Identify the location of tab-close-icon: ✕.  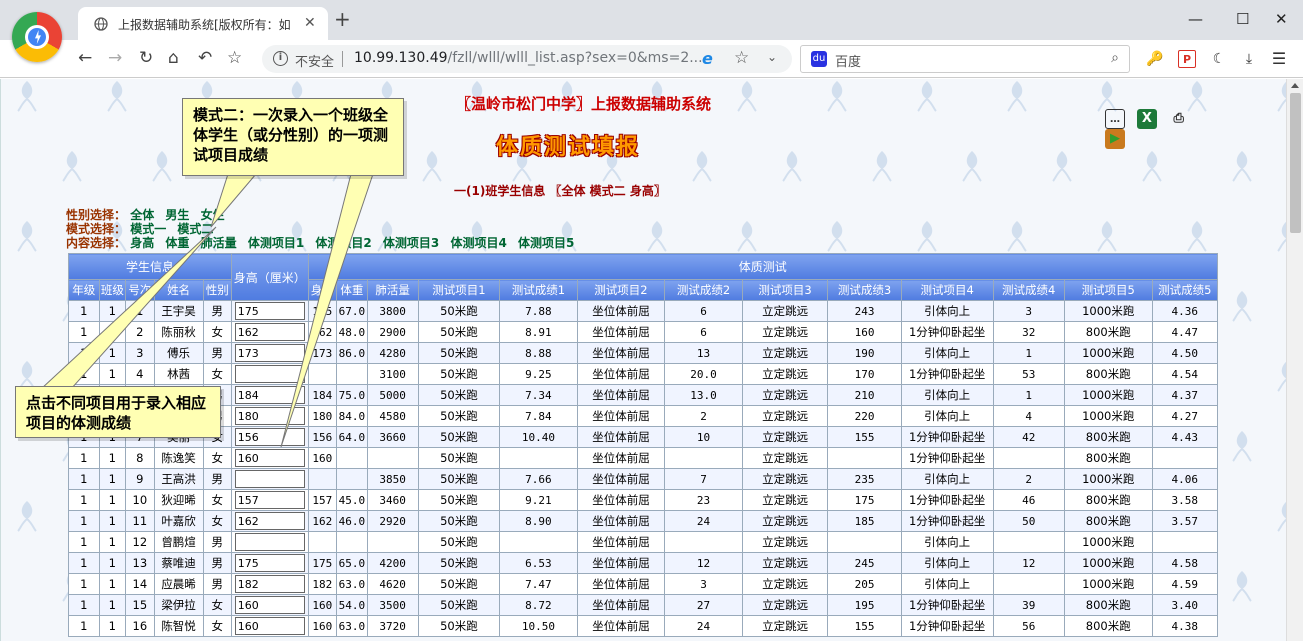
(310, 23).